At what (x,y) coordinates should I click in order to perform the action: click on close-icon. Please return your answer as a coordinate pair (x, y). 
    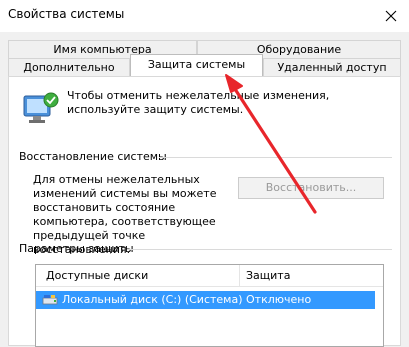
    Looking at the image, I should click on (391, 16).